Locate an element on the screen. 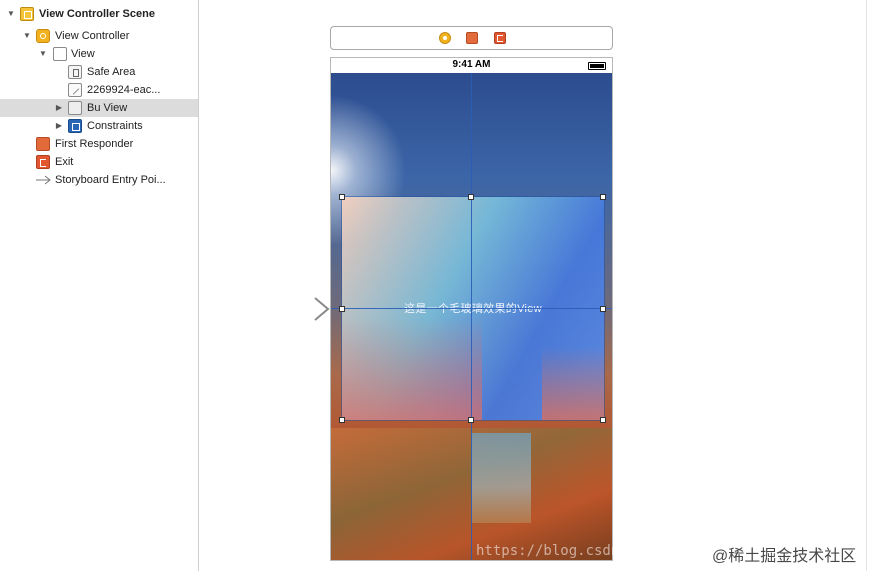  outline-item-constraints: ▶ Constraints is located at coordinates (99, 126).